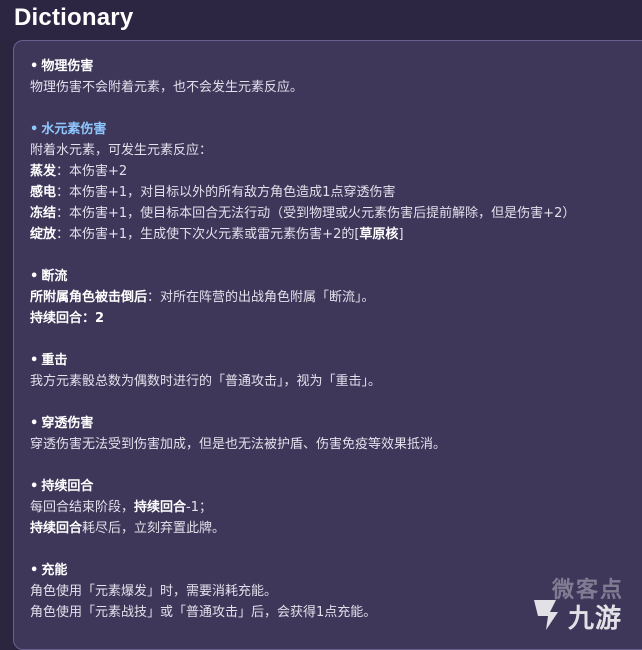 This screenshot has height=650, width=642. What do you see at coordinates (321, 20) in the screenshot?
I see `header-bar: Dictionary` at bounding box center [321, 20].